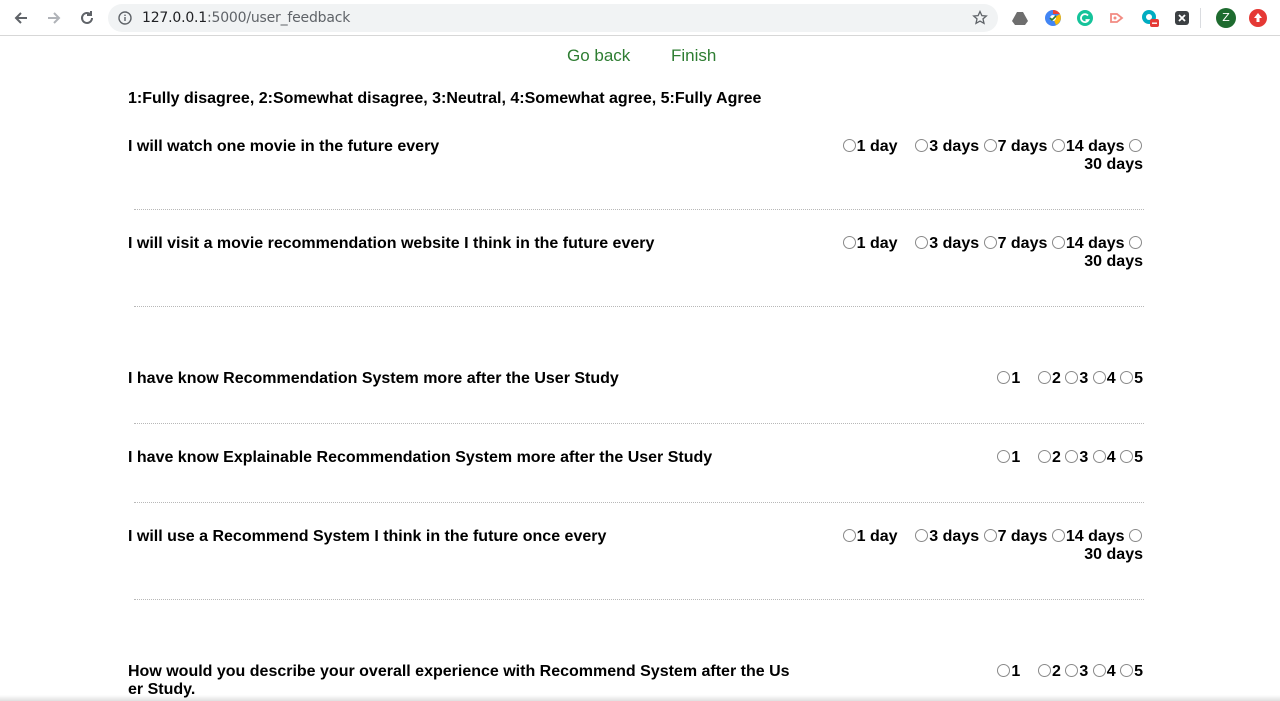 This screenshot has width=1280, height=701. What do you see at coordinates (125, 18) in the screenshot?
I see `info-icon` at bounding box center [125, 18].